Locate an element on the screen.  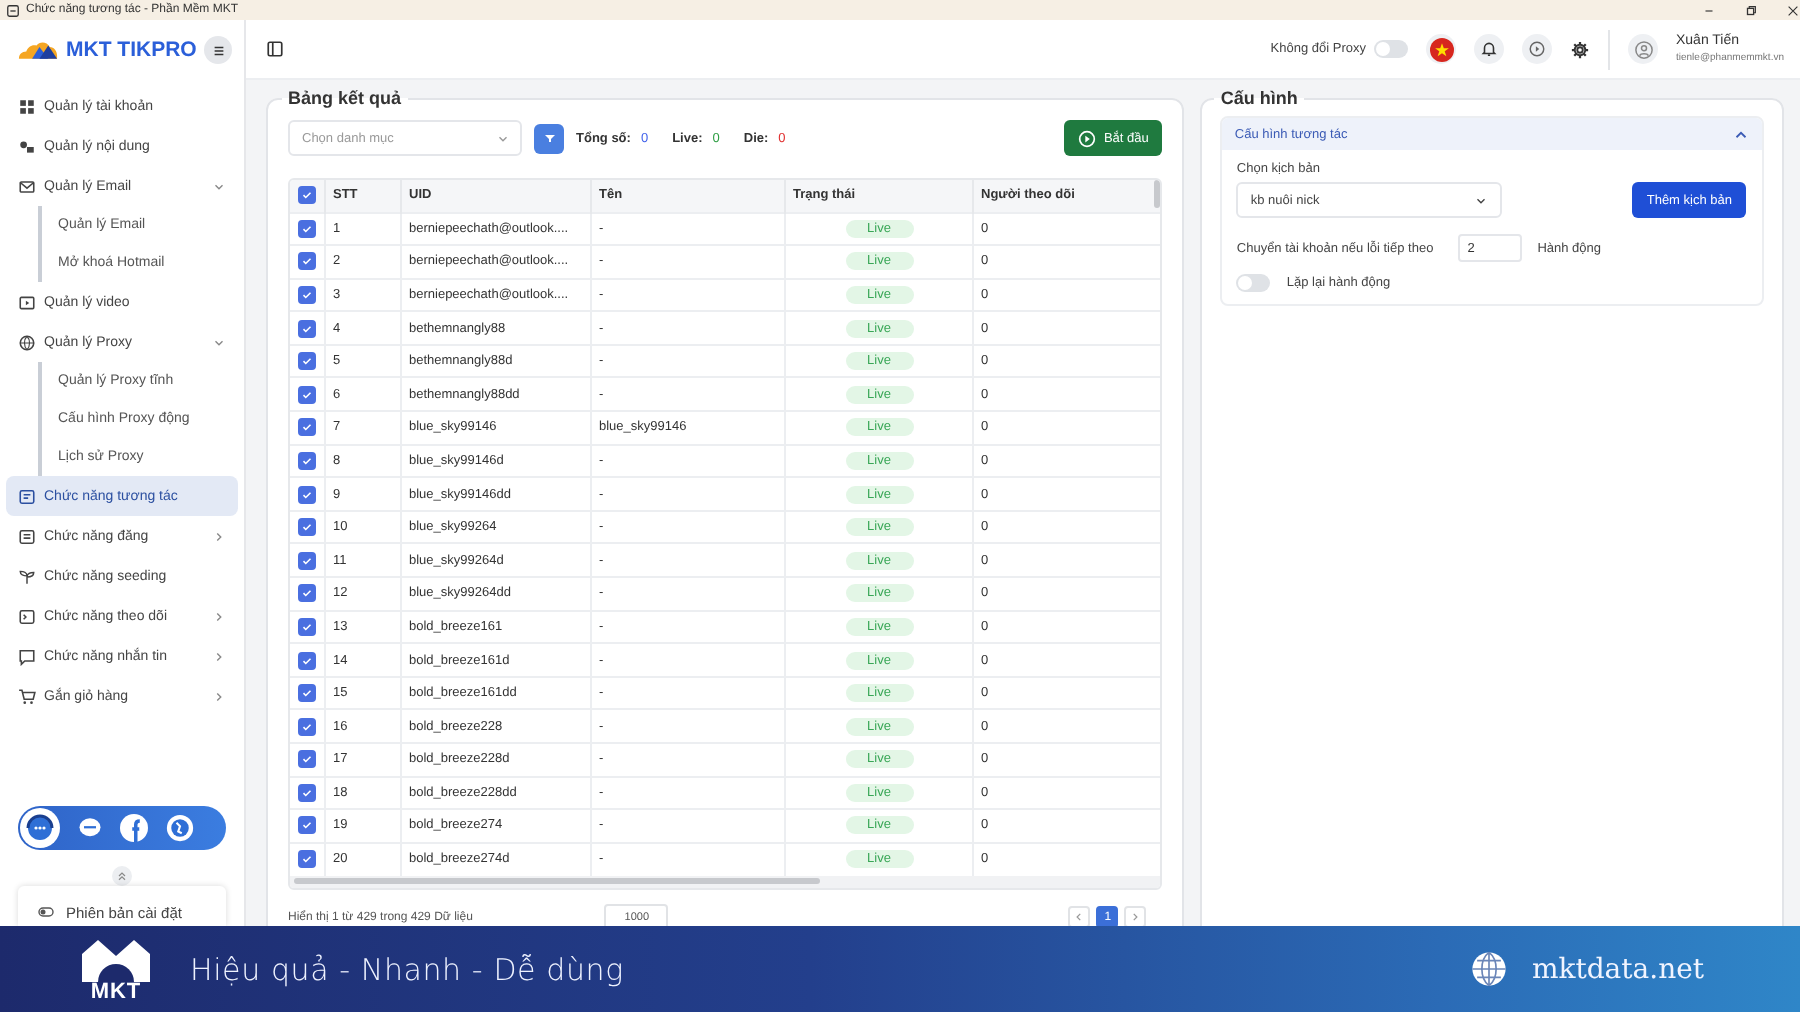
grid-icon is located at coordinates (27, 106).